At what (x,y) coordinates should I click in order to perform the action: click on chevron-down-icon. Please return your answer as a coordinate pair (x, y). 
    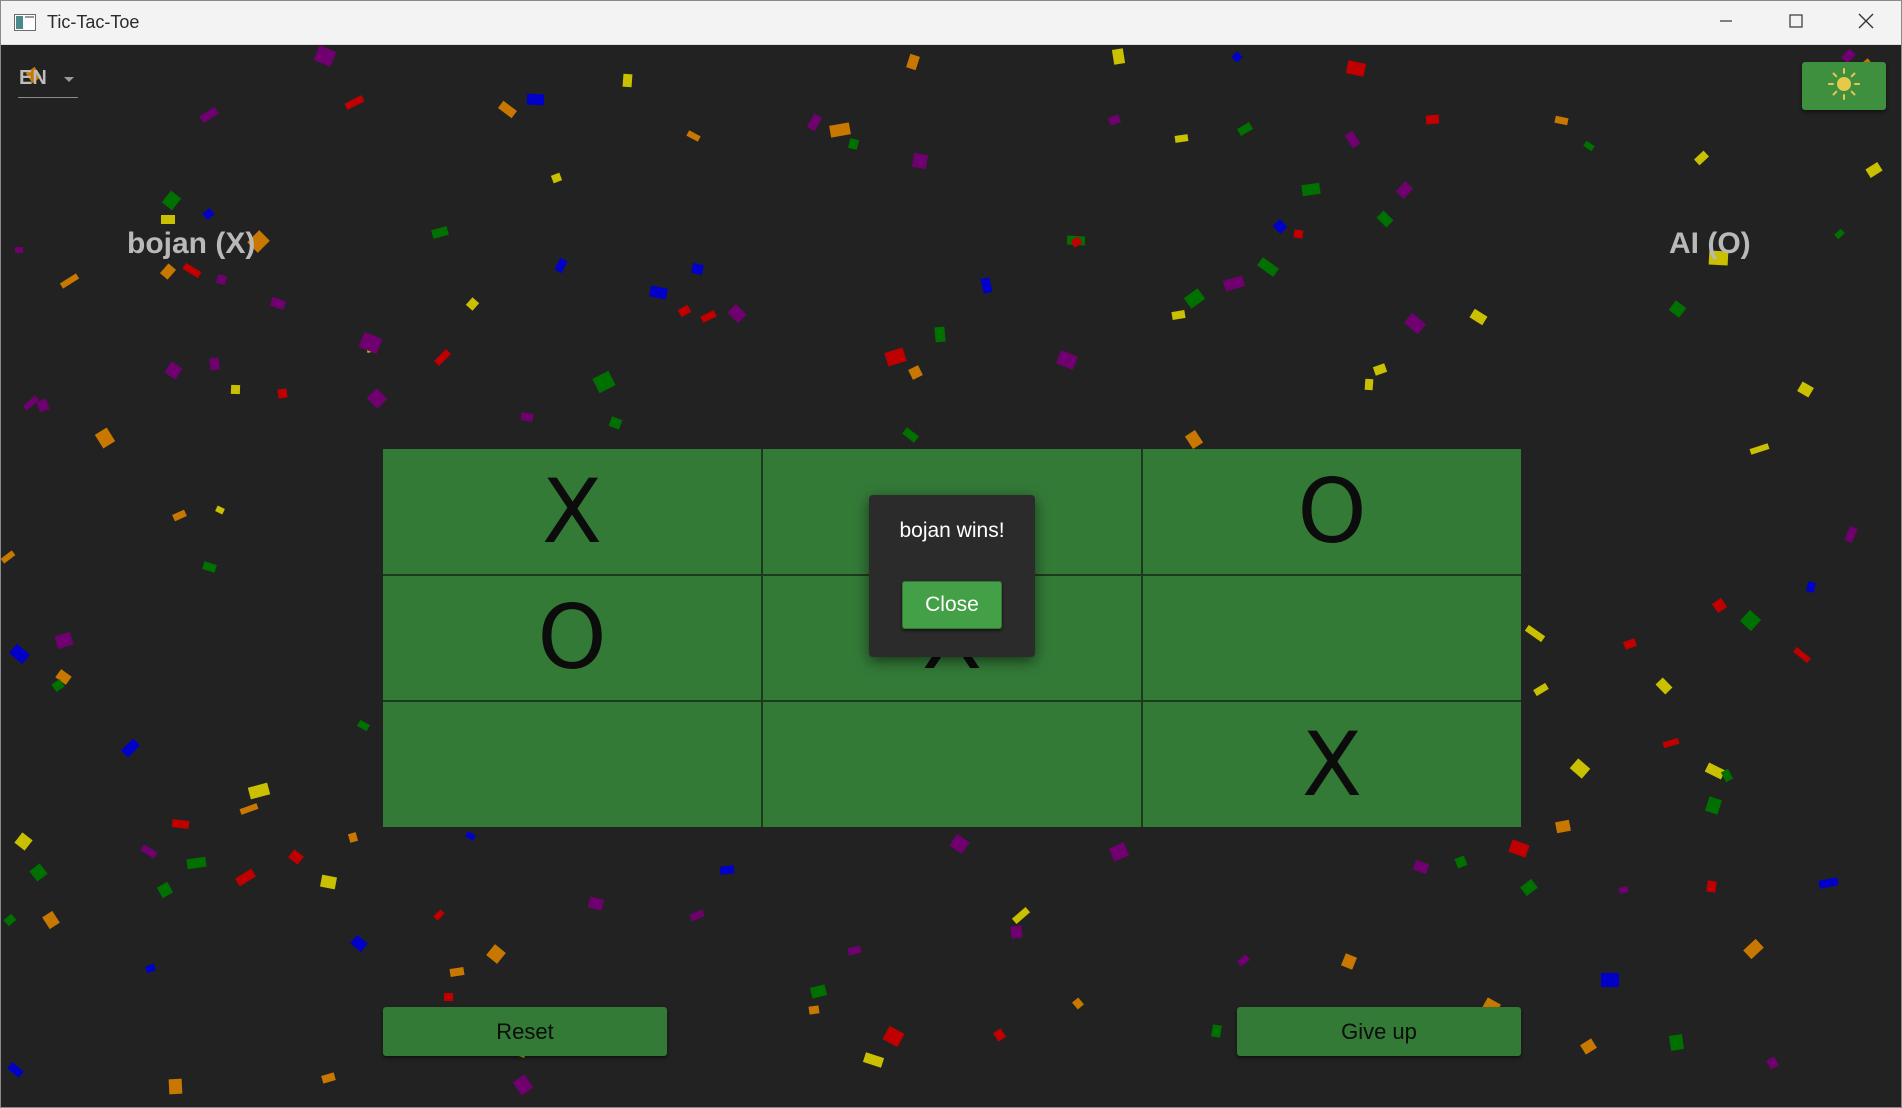
    Looking at the image, I should click on (69, 79).